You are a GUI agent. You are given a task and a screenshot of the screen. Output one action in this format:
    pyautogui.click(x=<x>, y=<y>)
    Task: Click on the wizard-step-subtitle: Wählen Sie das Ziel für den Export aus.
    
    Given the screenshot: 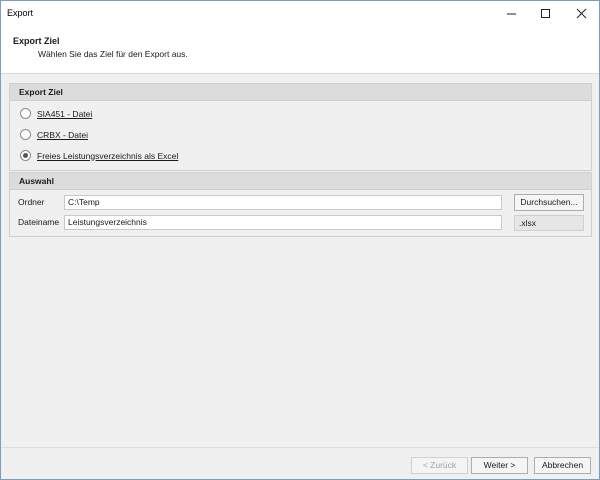 What is the action you would take?
    pyautogui.click(x=113, y=54)
    